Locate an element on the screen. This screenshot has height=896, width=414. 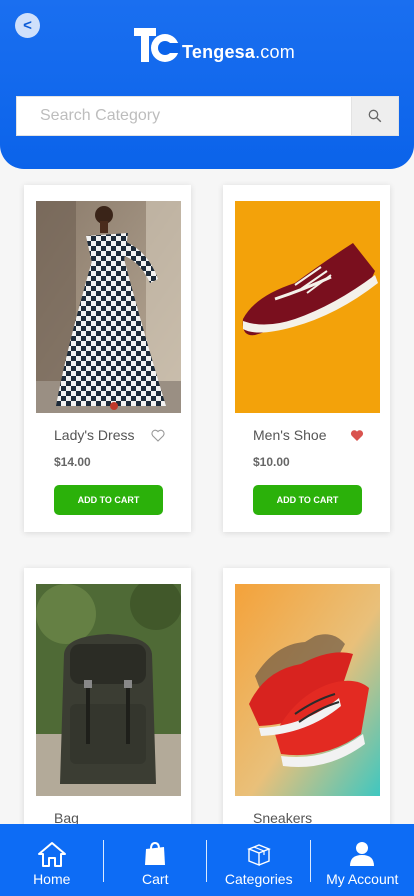
logo-brand-text: Tengesa is located at coordinates (219, 52).